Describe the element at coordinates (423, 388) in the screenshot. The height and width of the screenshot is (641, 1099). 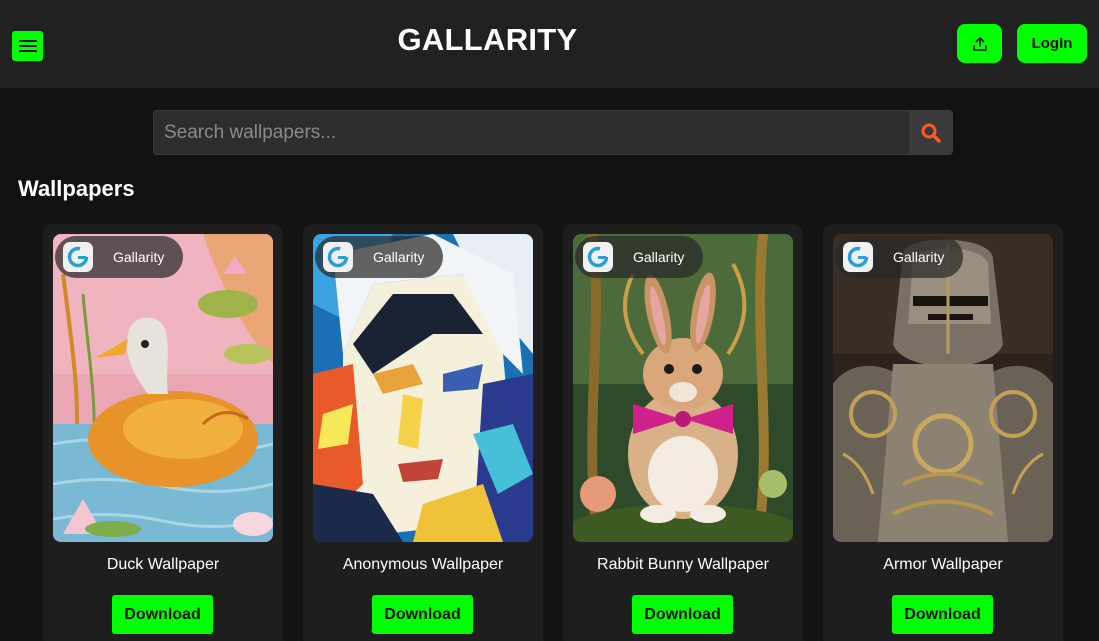
I see `wallpaper-image-anonymous: Gallarity` at that location.